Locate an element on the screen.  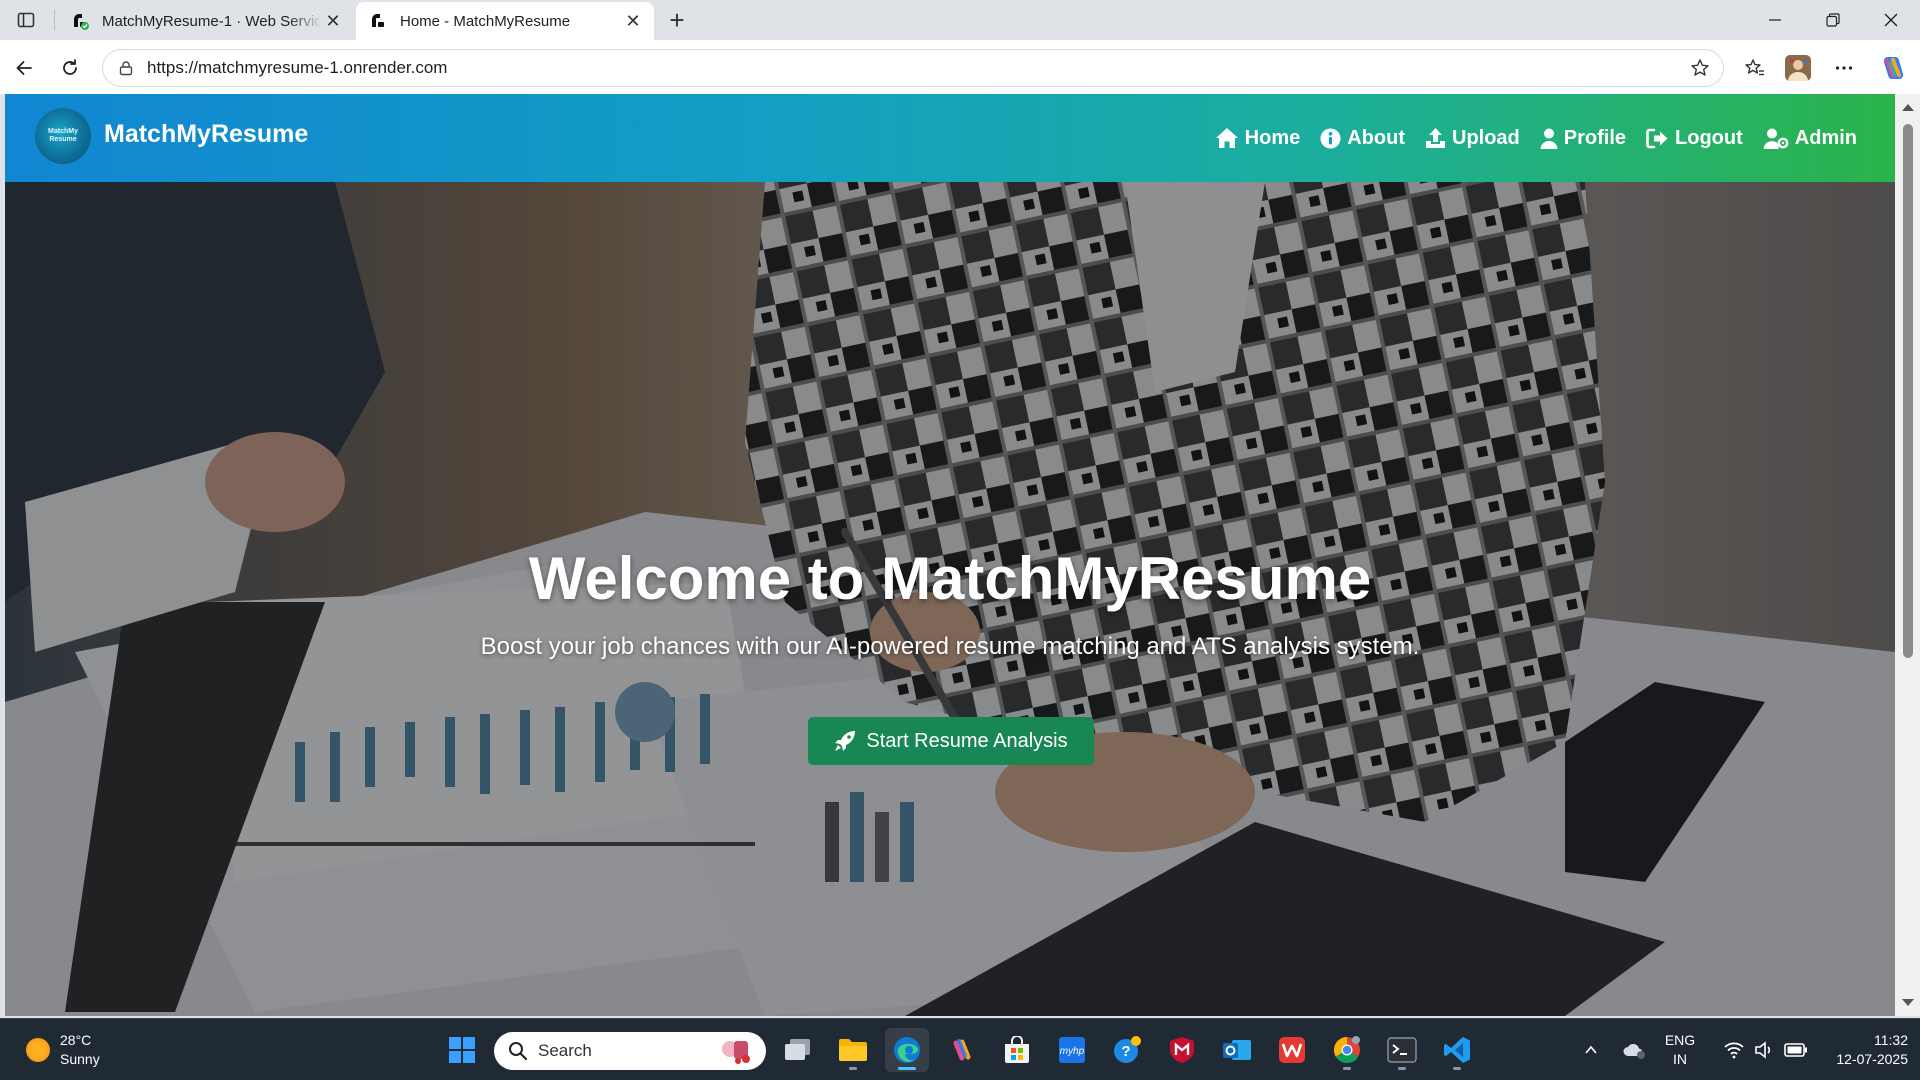
address-bar: https://matchmyresume-1.onrender.com is located at coordinates (913, 68).